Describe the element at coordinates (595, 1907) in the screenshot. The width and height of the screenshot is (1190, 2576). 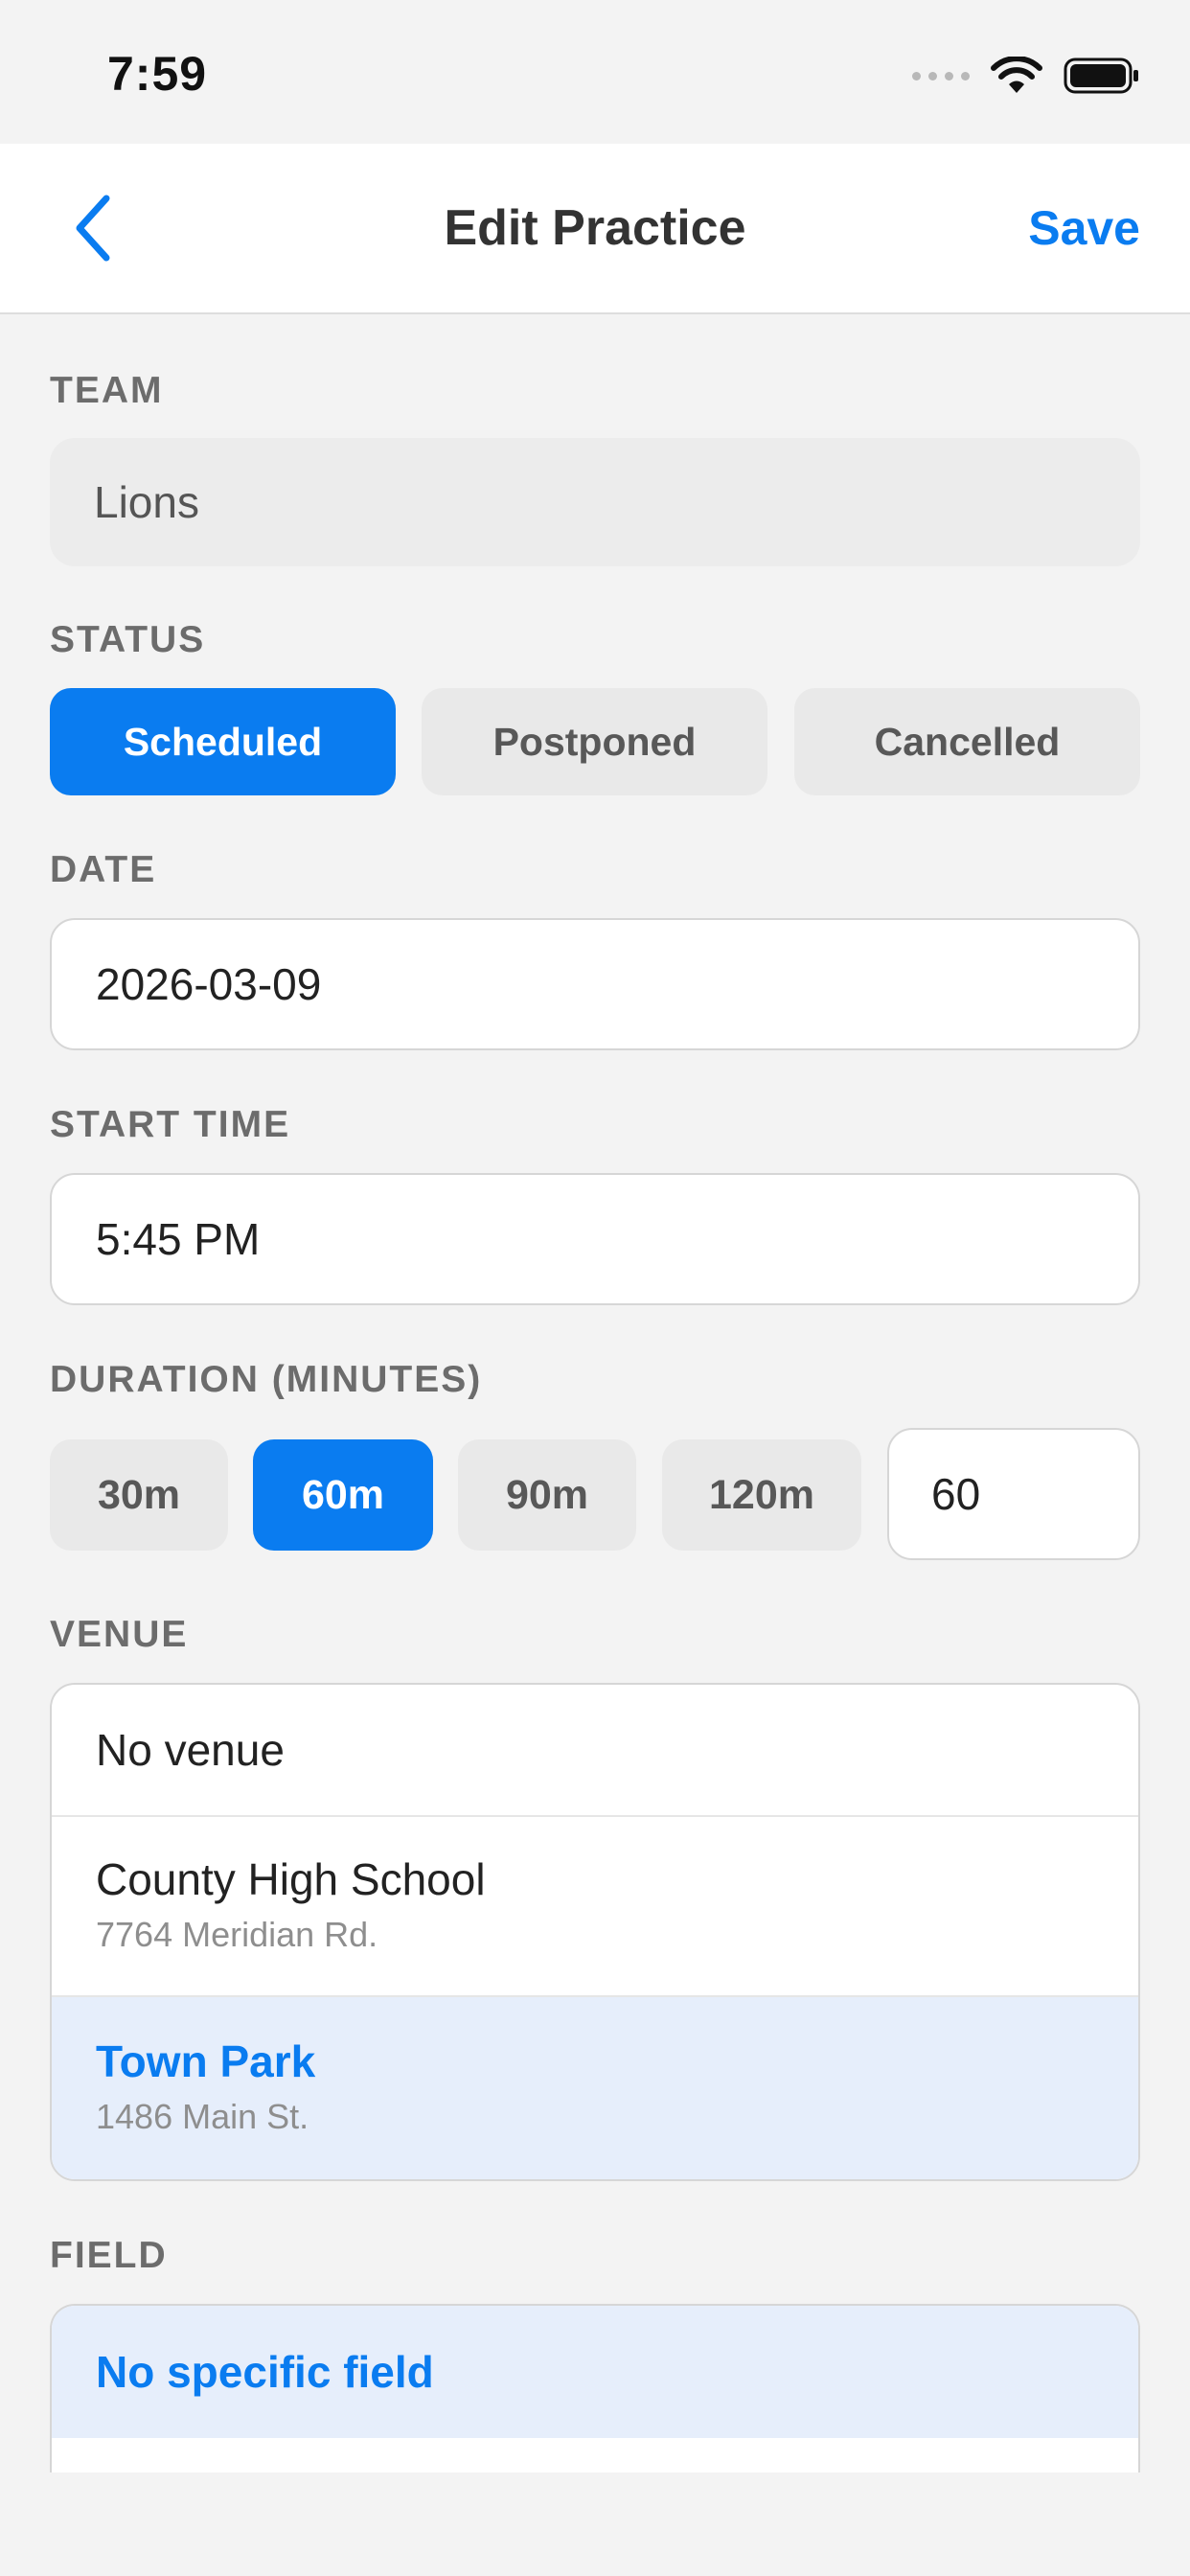
I see `venue-option-county-high-school: County High School 7764 Meridian Rd.` at that location.